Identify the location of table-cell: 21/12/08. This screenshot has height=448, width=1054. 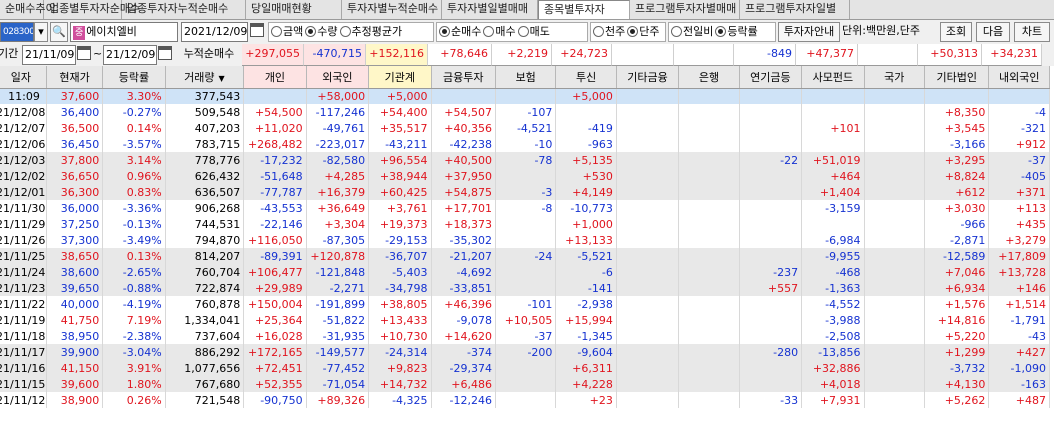
(23, 112).